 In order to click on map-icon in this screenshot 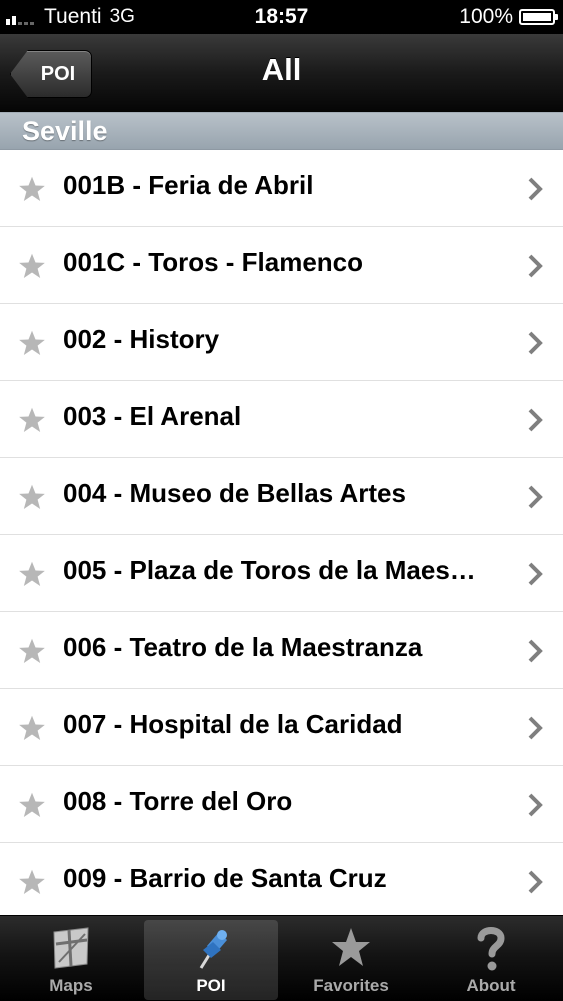, I will do `click(71, 948)`.